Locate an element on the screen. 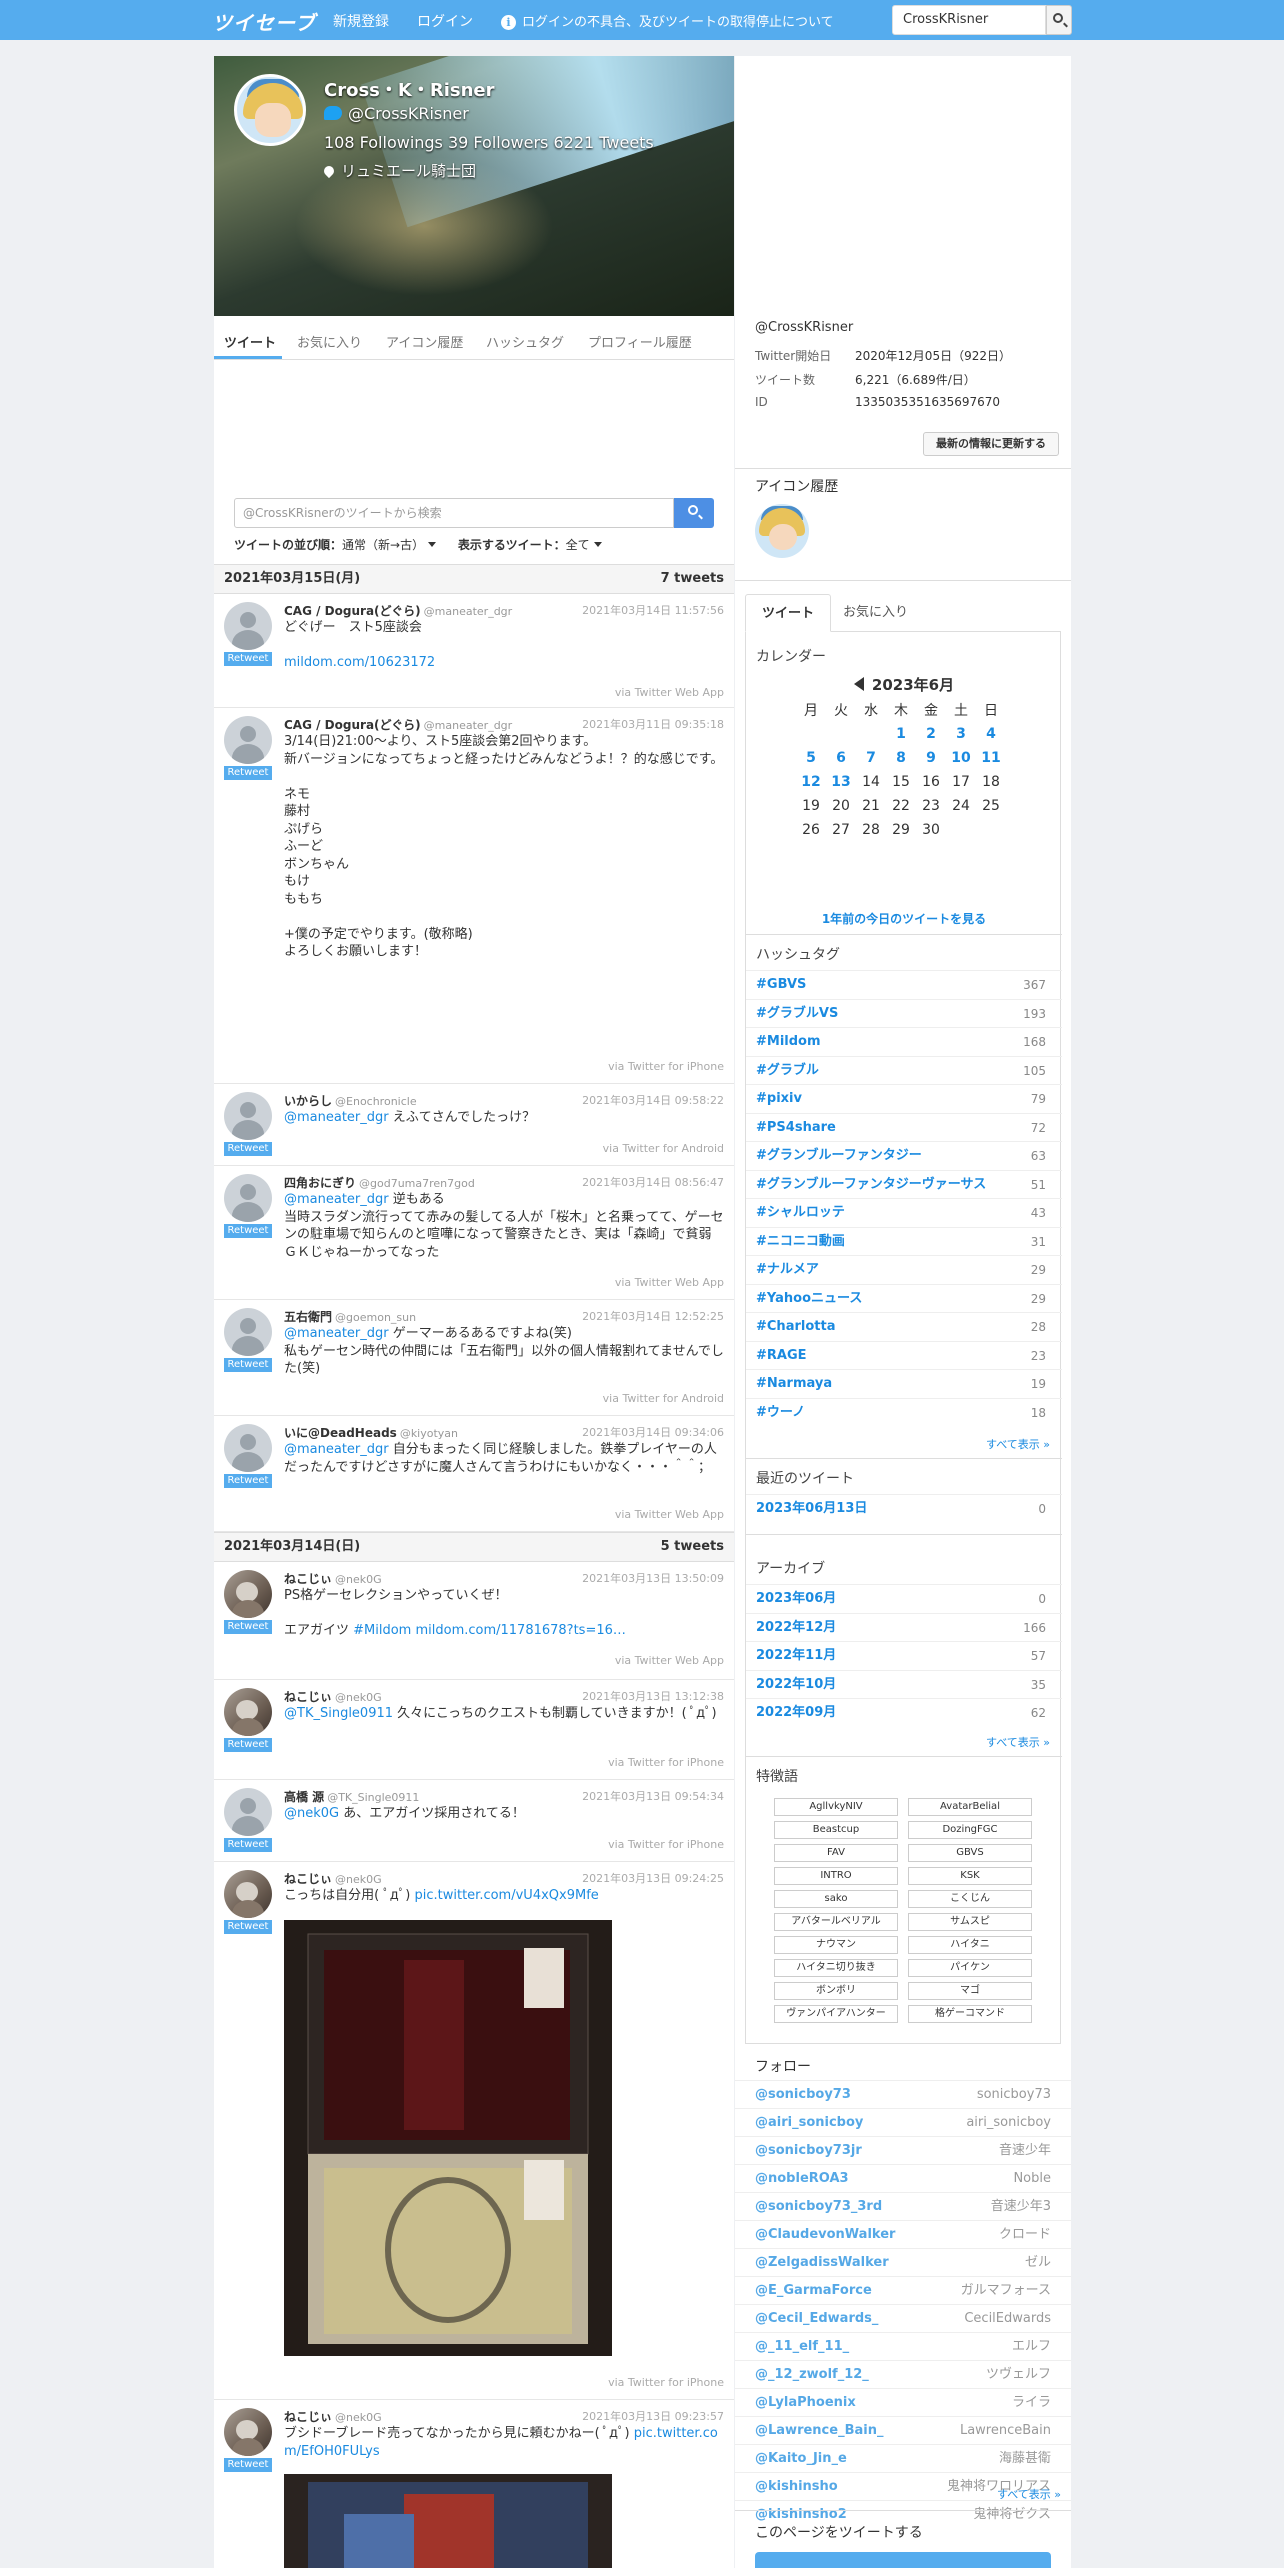 The width and height of the screenshot is (1284, 2568). tweet-date: 2021年03月13日 13:50:09 is located at coordinates (653, 1578).